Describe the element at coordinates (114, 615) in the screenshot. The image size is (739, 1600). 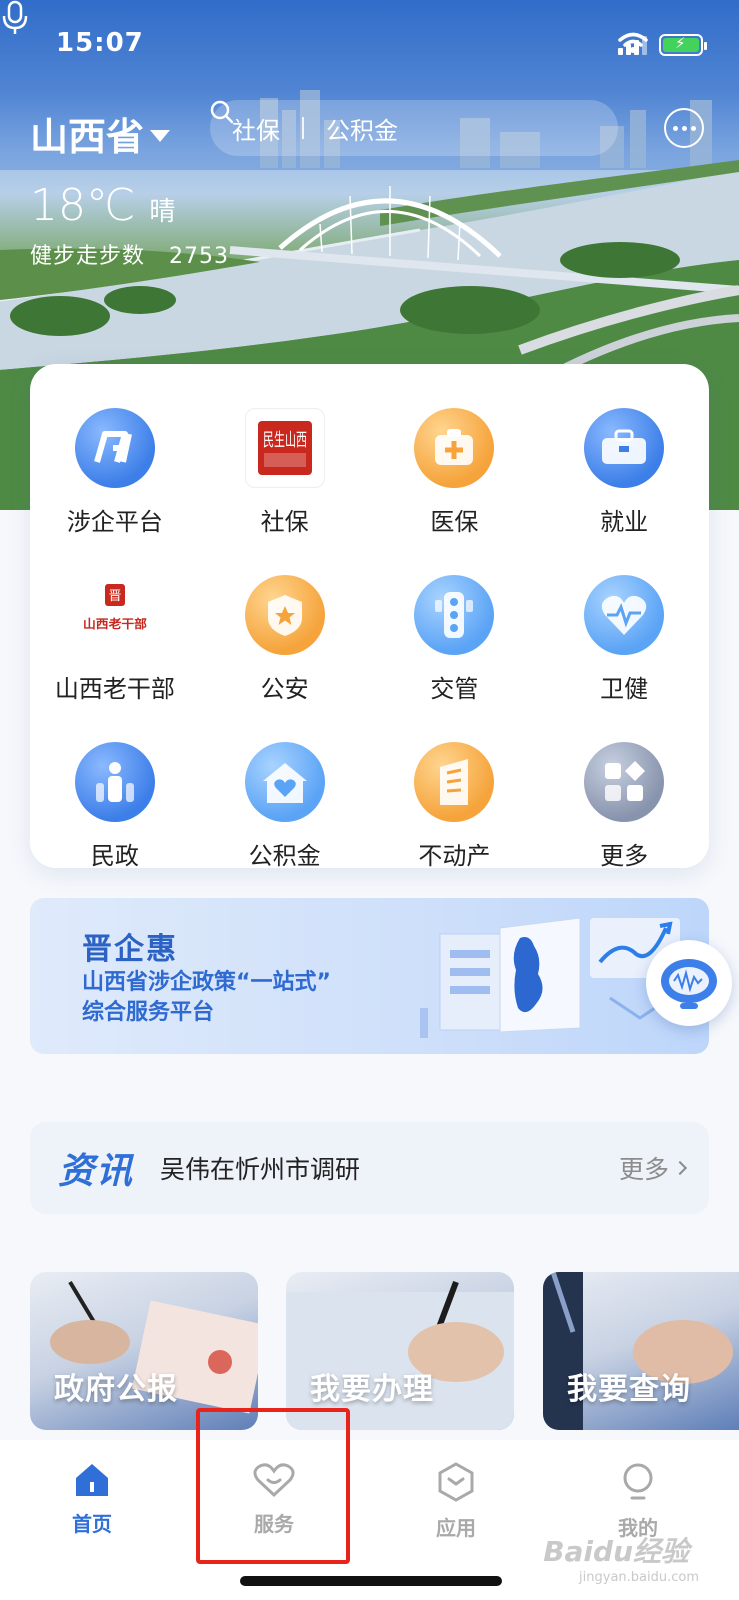
I see `veteran-cadre-logo-icon: 晋 山西老干部` at that location.